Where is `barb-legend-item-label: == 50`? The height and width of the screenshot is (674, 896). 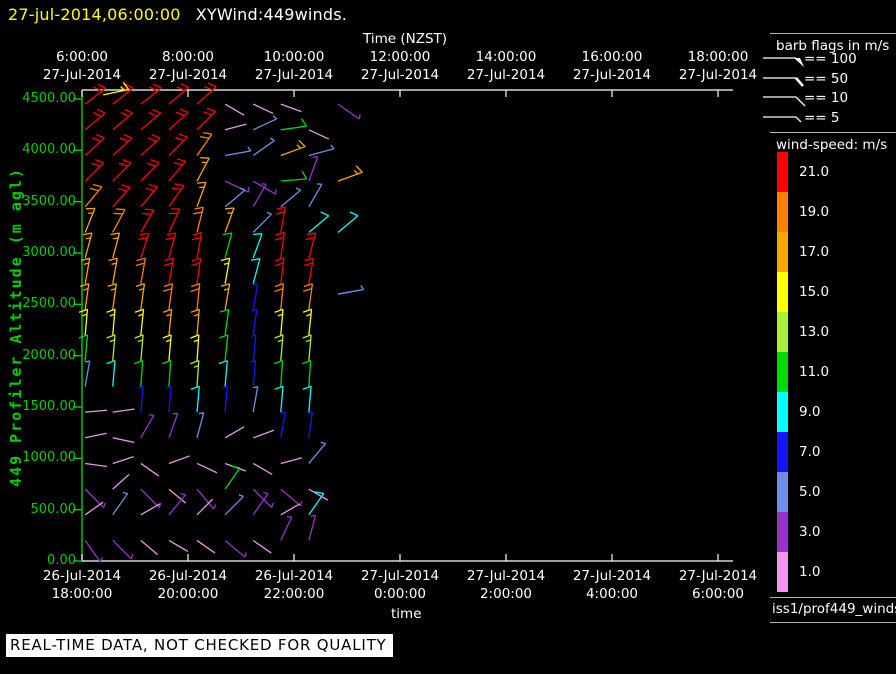 barb-legend-item-label: == 50 is located at coordinates (826, 78).